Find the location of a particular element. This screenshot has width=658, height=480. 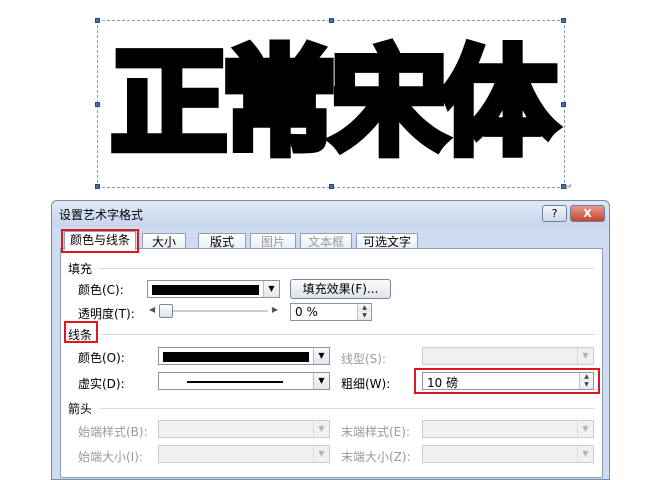

spinner-buttons: ▲ ▼ is located at coordinates (364, 312).